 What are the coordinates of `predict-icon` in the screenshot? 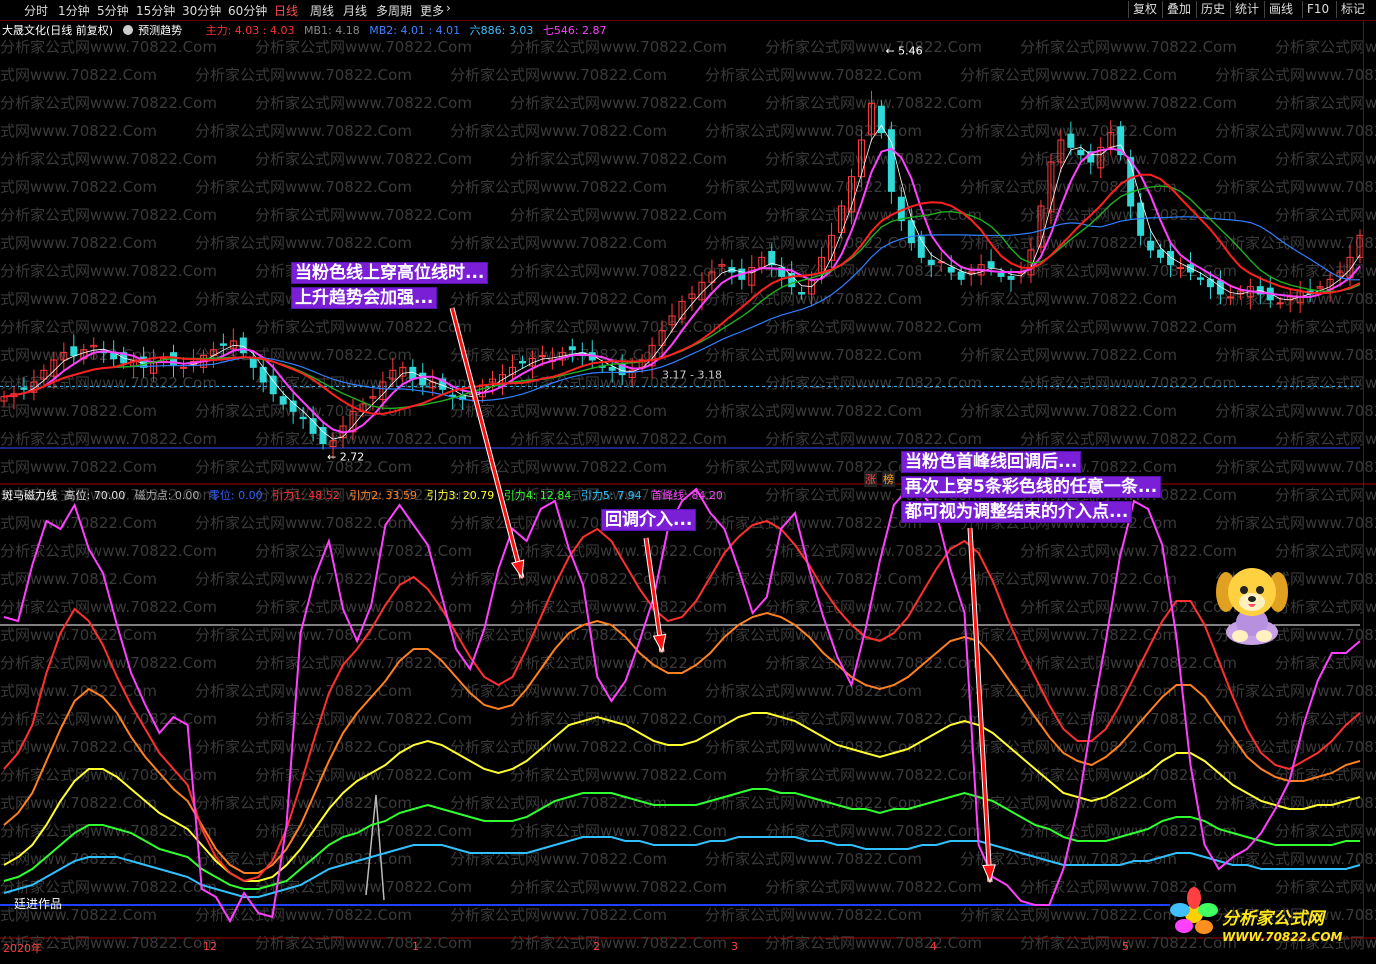 It's located at (127, 30).